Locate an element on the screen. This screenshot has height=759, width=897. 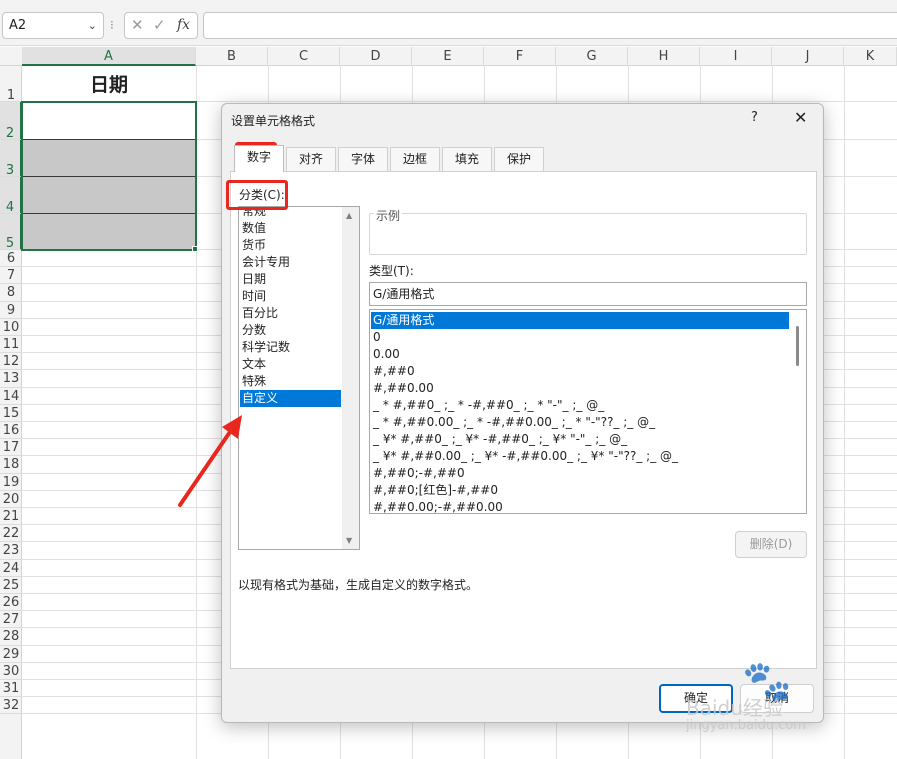
row-header-11: 11 is located at coordinates (11, 345).